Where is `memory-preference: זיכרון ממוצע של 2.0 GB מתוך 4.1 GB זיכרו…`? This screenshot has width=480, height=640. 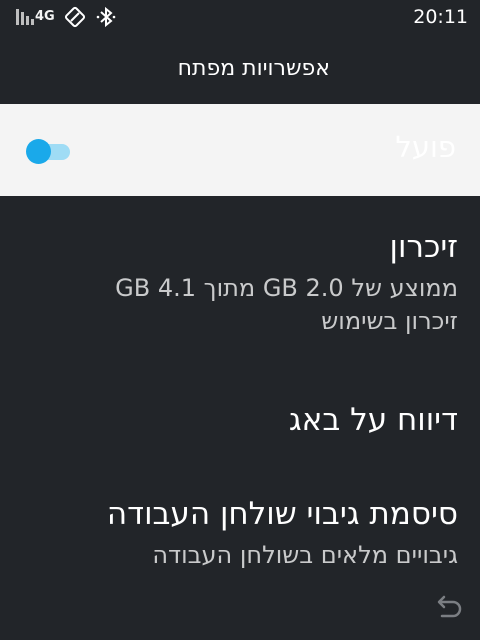
memory-preference: זיכרון ממוצע של 2.0 GB מתוך 4.1 GB זיכרו… is located at coordinates (286, 280).